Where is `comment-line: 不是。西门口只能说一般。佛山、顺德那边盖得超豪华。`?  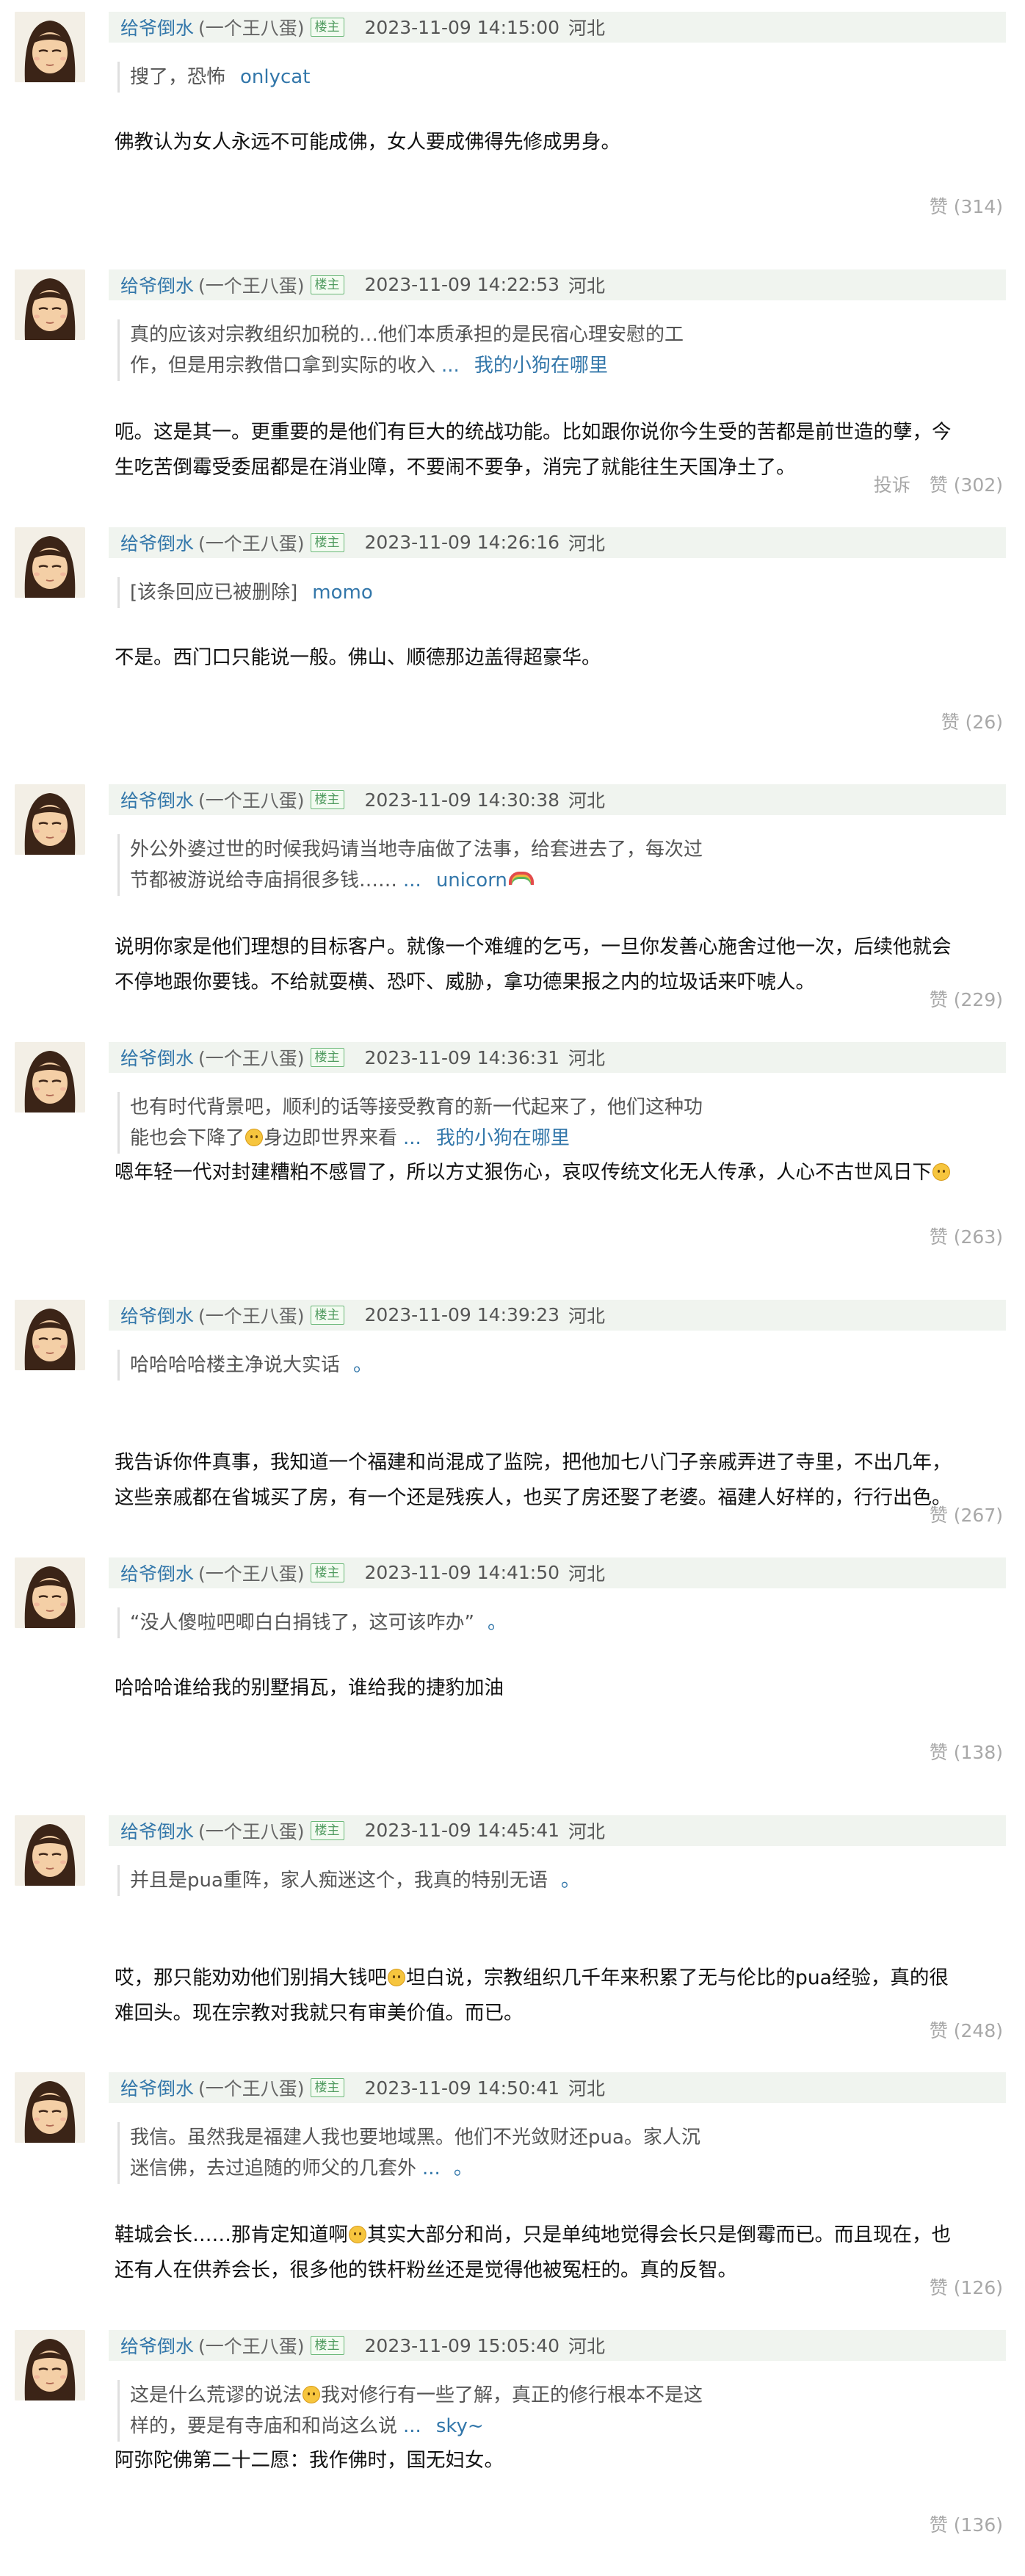
comment-line: 不是。西门口只能说一般。佛山、顺德那边盖得超豪华。 is located at coordinates (559, 658).